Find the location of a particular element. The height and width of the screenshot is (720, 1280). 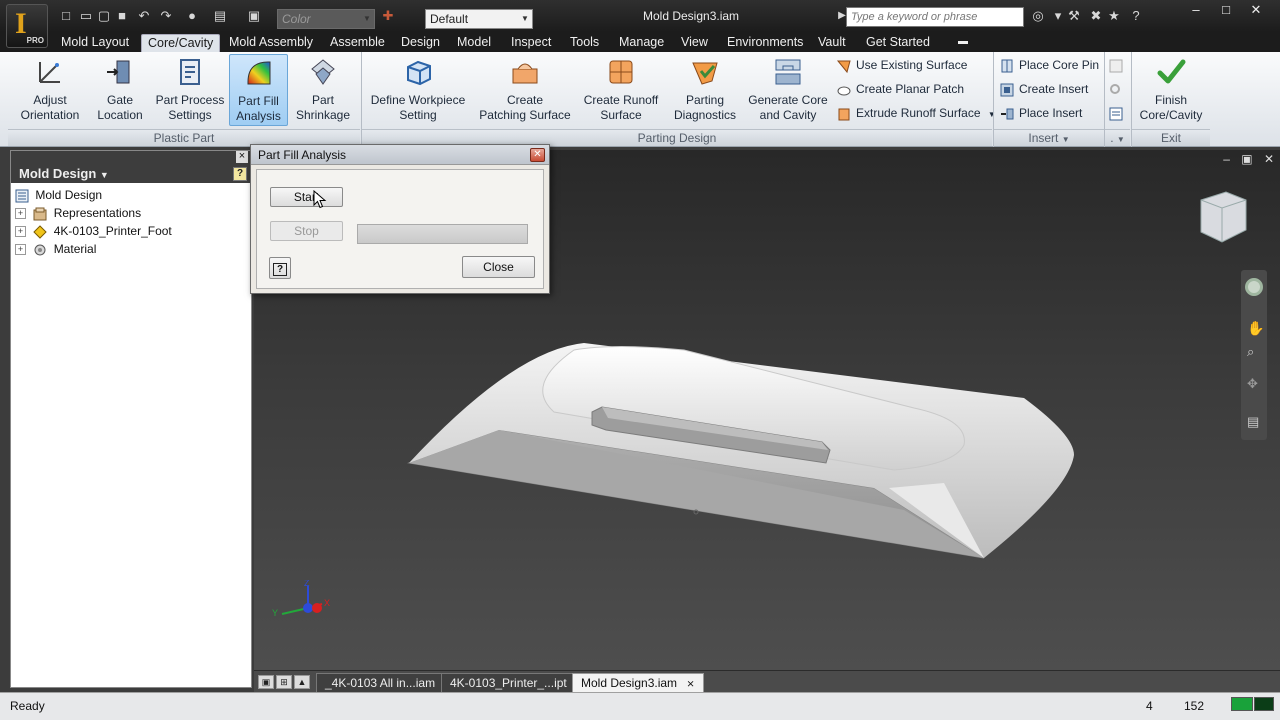

close-icon: × is located at coordinates (242, 157).